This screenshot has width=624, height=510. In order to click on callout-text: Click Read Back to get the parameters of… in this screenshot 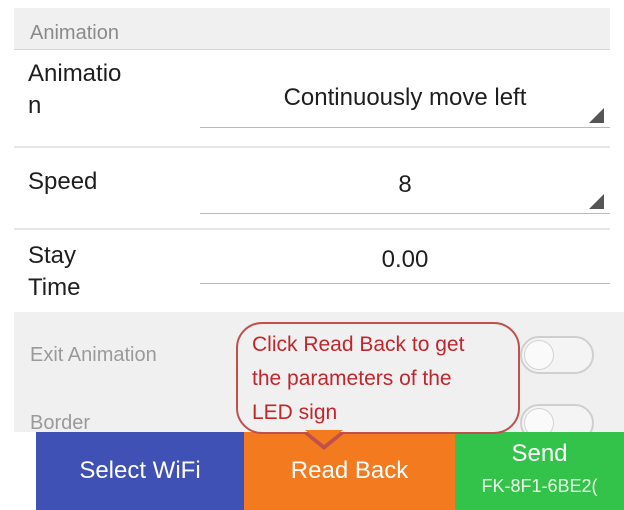, I will do `click(358, 378)`.